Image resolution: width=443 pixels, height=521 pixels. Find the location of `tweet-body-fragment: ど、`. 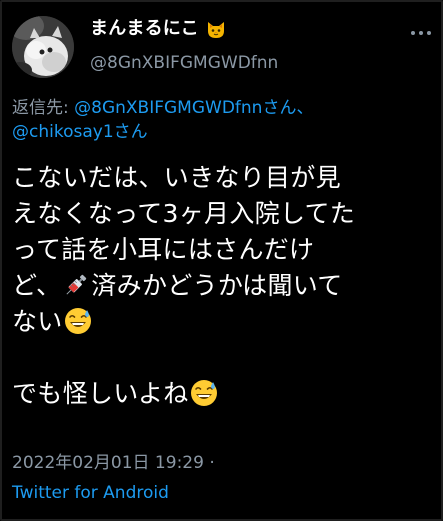

tweet-body-fragment: ど、 is located at coordinates (37, 285).